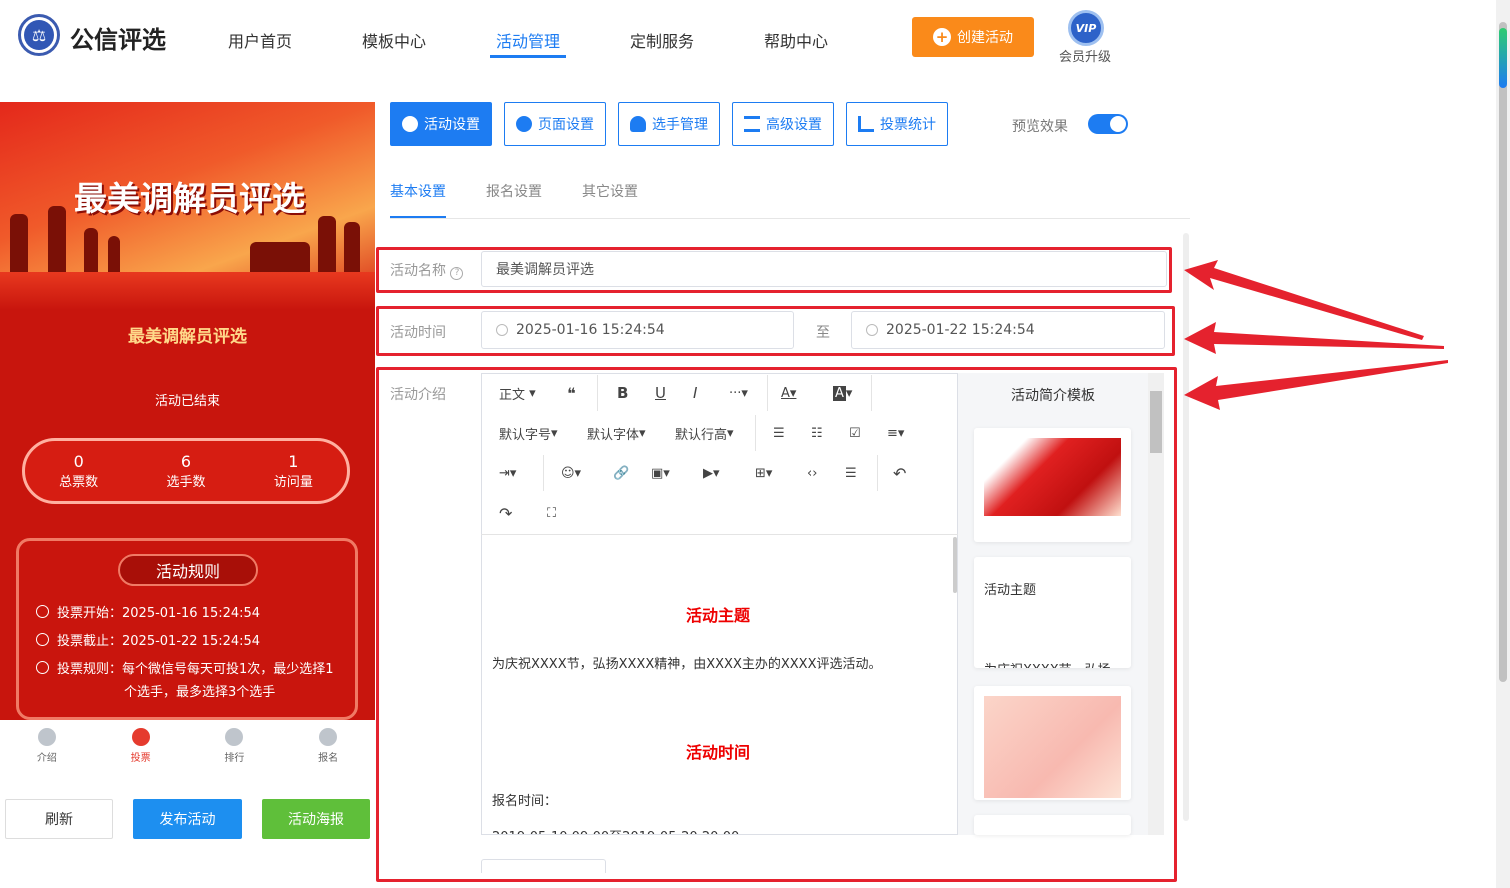  What do you see at coordinates (1052, 747) in the screenshot?
I see `template-thumb` at bounding box center [1052, 747].